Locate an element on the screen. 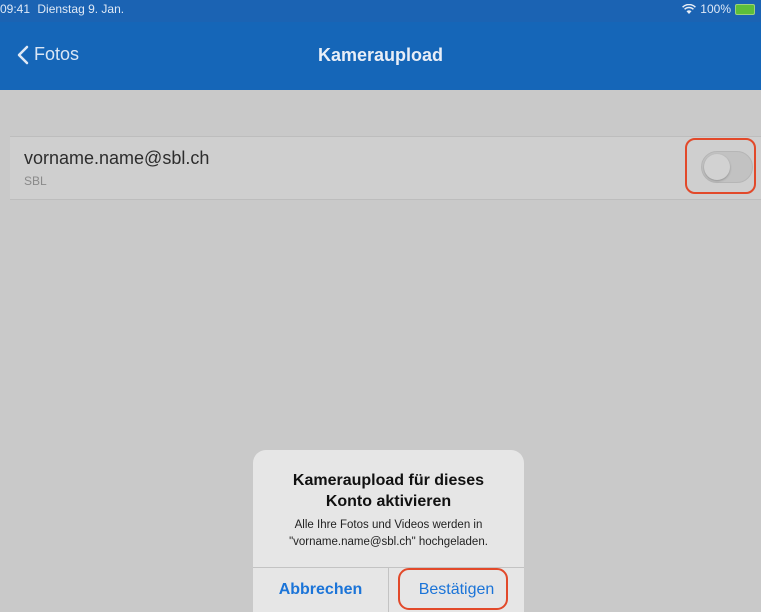 The height and width of the screenshot is (612, 761). dialog-title-line2: Konto aktivieren is located at coordinates (388, 501).